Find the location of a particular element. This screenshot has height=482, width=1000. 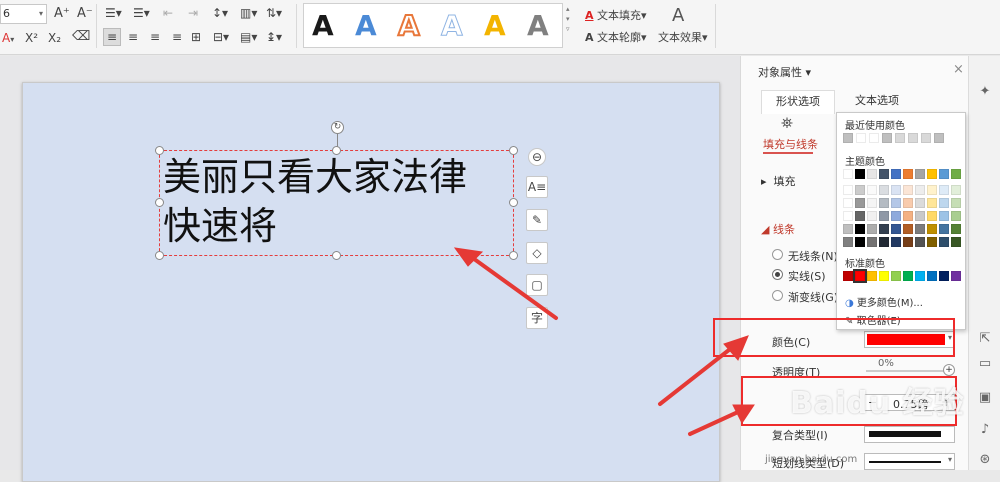

baidu-watermark: Baidu 经验 is located at coordinates (877, 403).